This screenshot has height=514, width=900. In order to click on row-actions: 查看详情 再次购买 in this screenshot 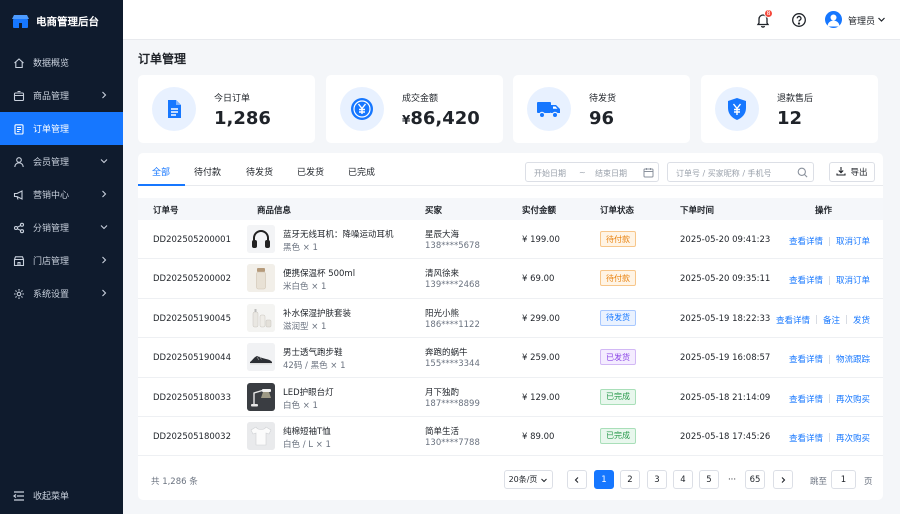, I will do `click(829, 399)`.